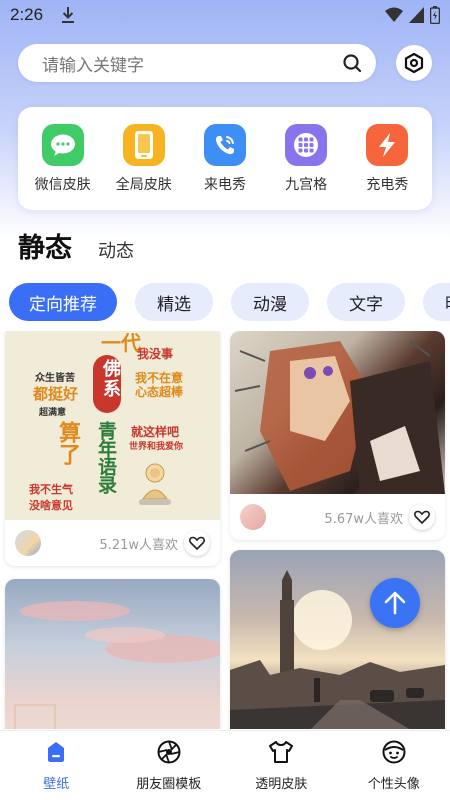  Describe the element at coordinates (281, 752) in the screenshot. I see `tshirt-icon` at that location.